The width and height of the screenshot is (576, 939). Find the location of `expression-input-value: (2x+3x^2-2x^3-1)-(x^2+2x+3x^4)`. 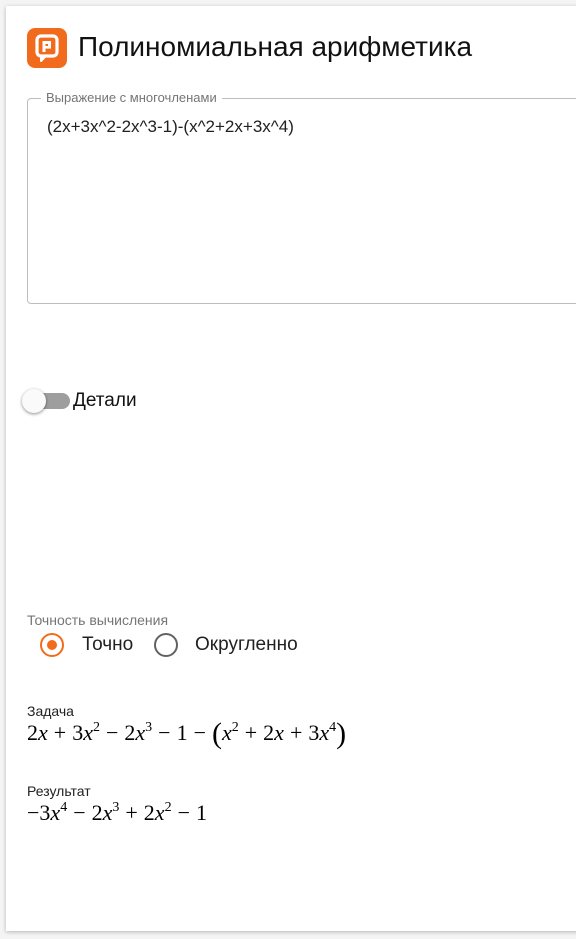

expression-input-value: (2x+3x^2-2x^3-1)-(x^2+2x+3x^4) is located at coordinates (307, 127).